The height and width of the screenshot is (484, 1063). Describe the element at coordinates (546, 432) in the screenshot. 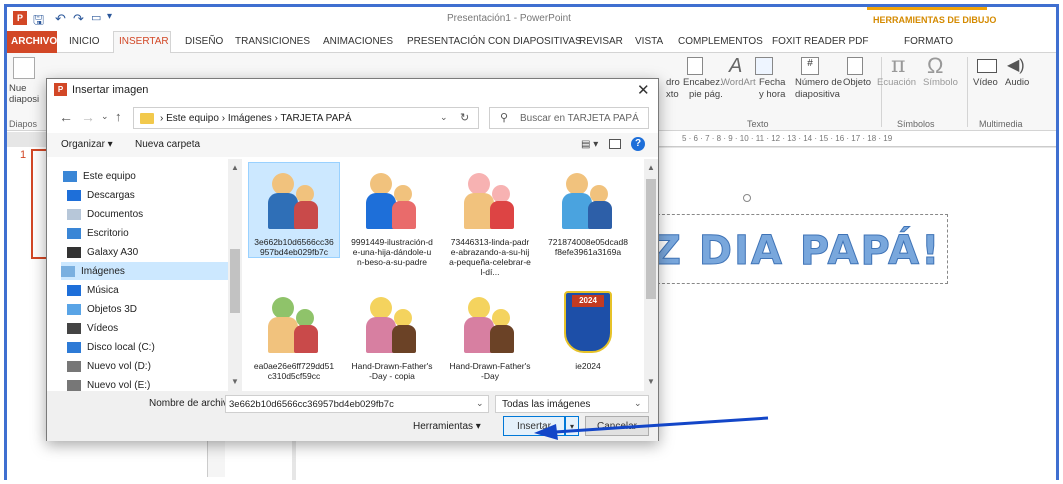

I see `arrow-head` at that location.